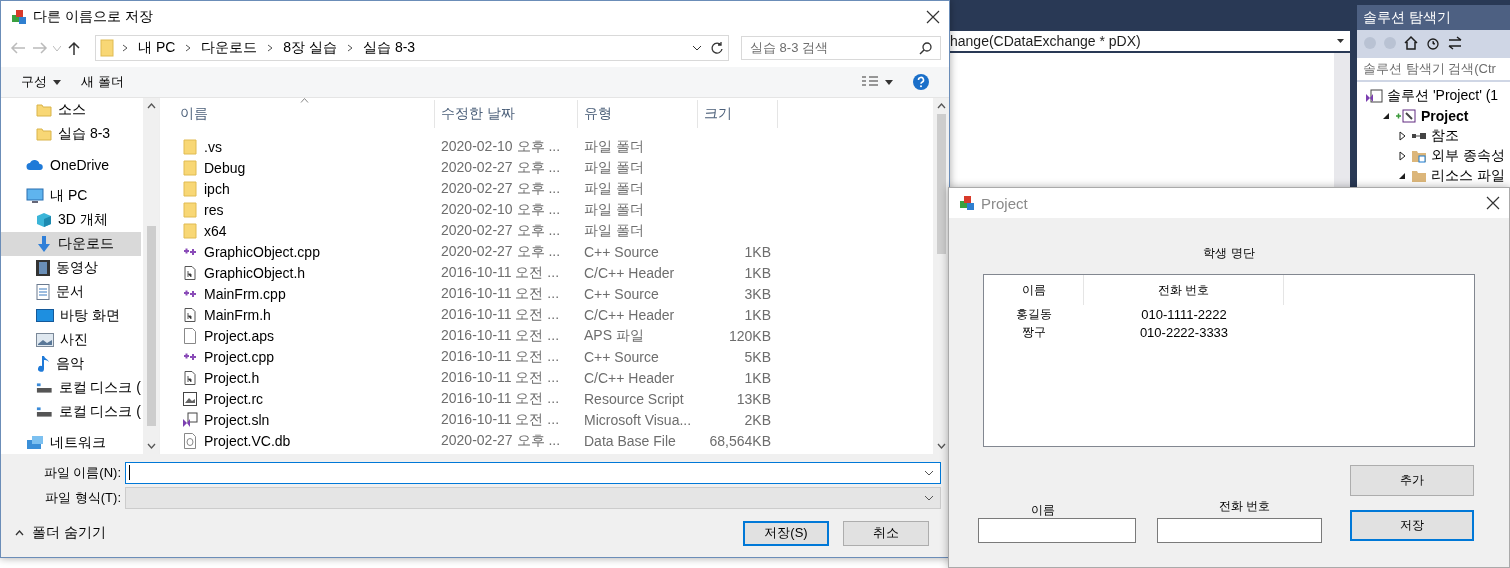  I want to click on caret-icon, so click(57, 82).